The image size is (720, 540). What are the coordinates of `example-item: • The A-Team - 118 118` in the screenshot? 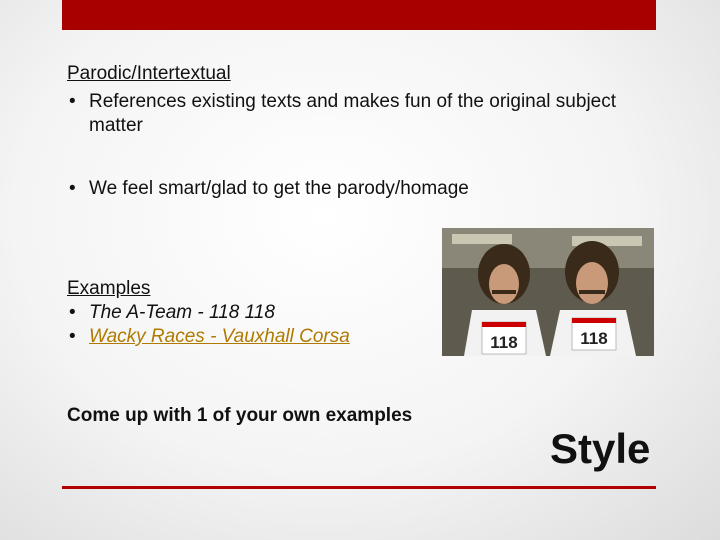 It's located at (172, 312).